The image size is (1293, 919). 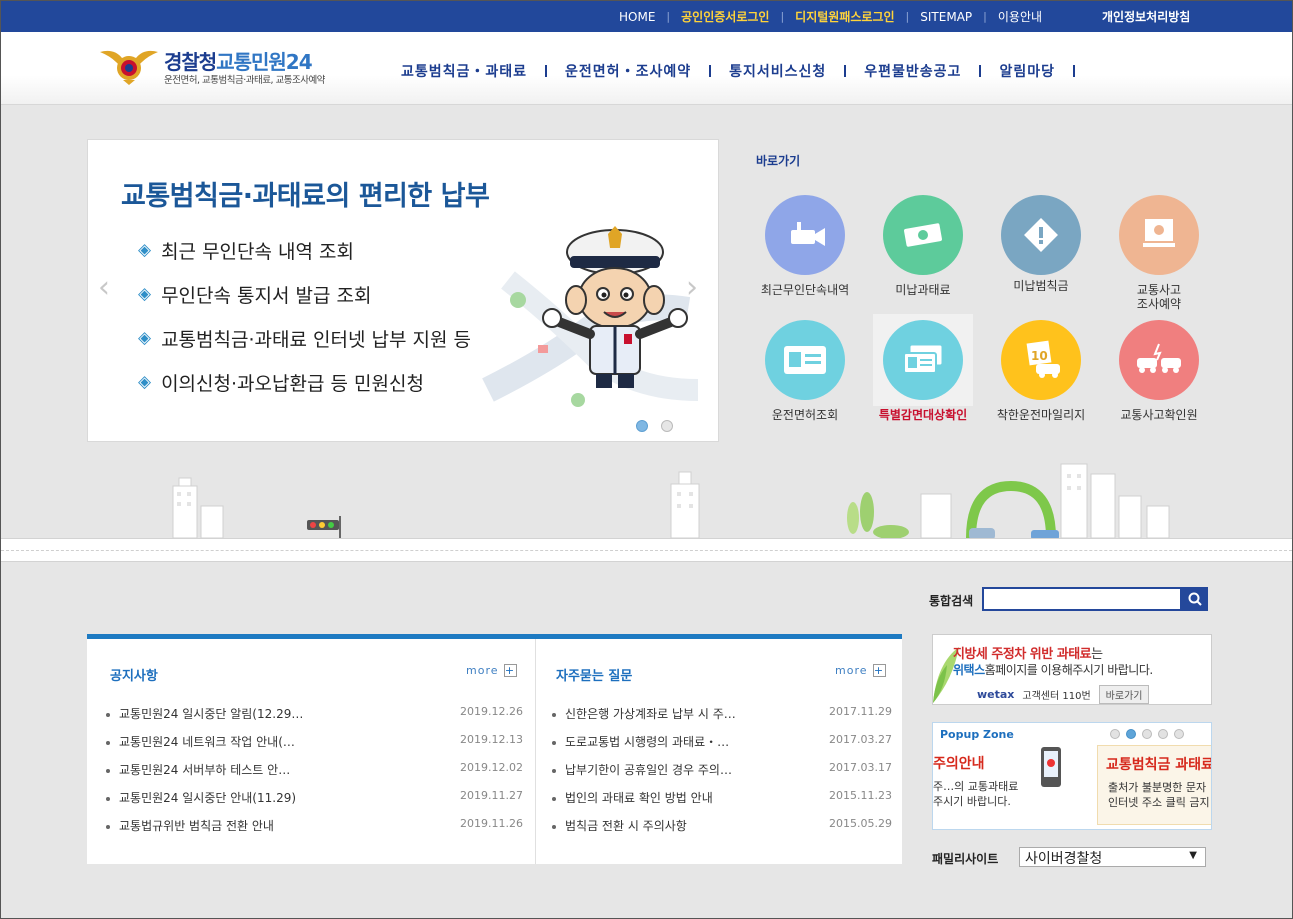 I want to click on quick-unpaid-fine: 미납과태료, so click(x=923, y=246).